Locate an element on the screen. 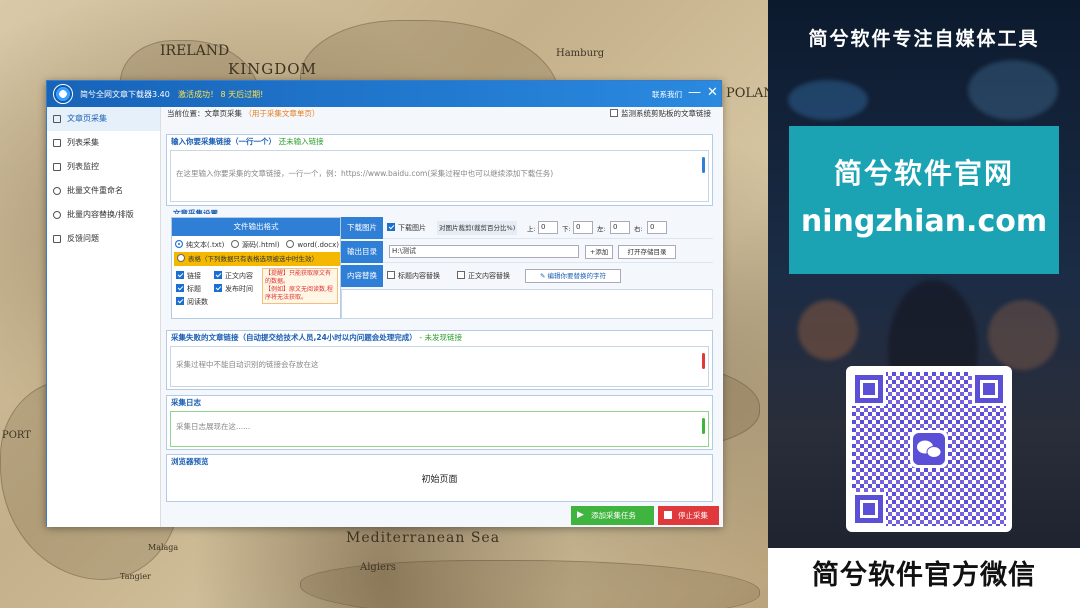 This screenshot has width=1080, height=608. sidebar-item-article: 文章页采集 is located at coordinates (103, 119).